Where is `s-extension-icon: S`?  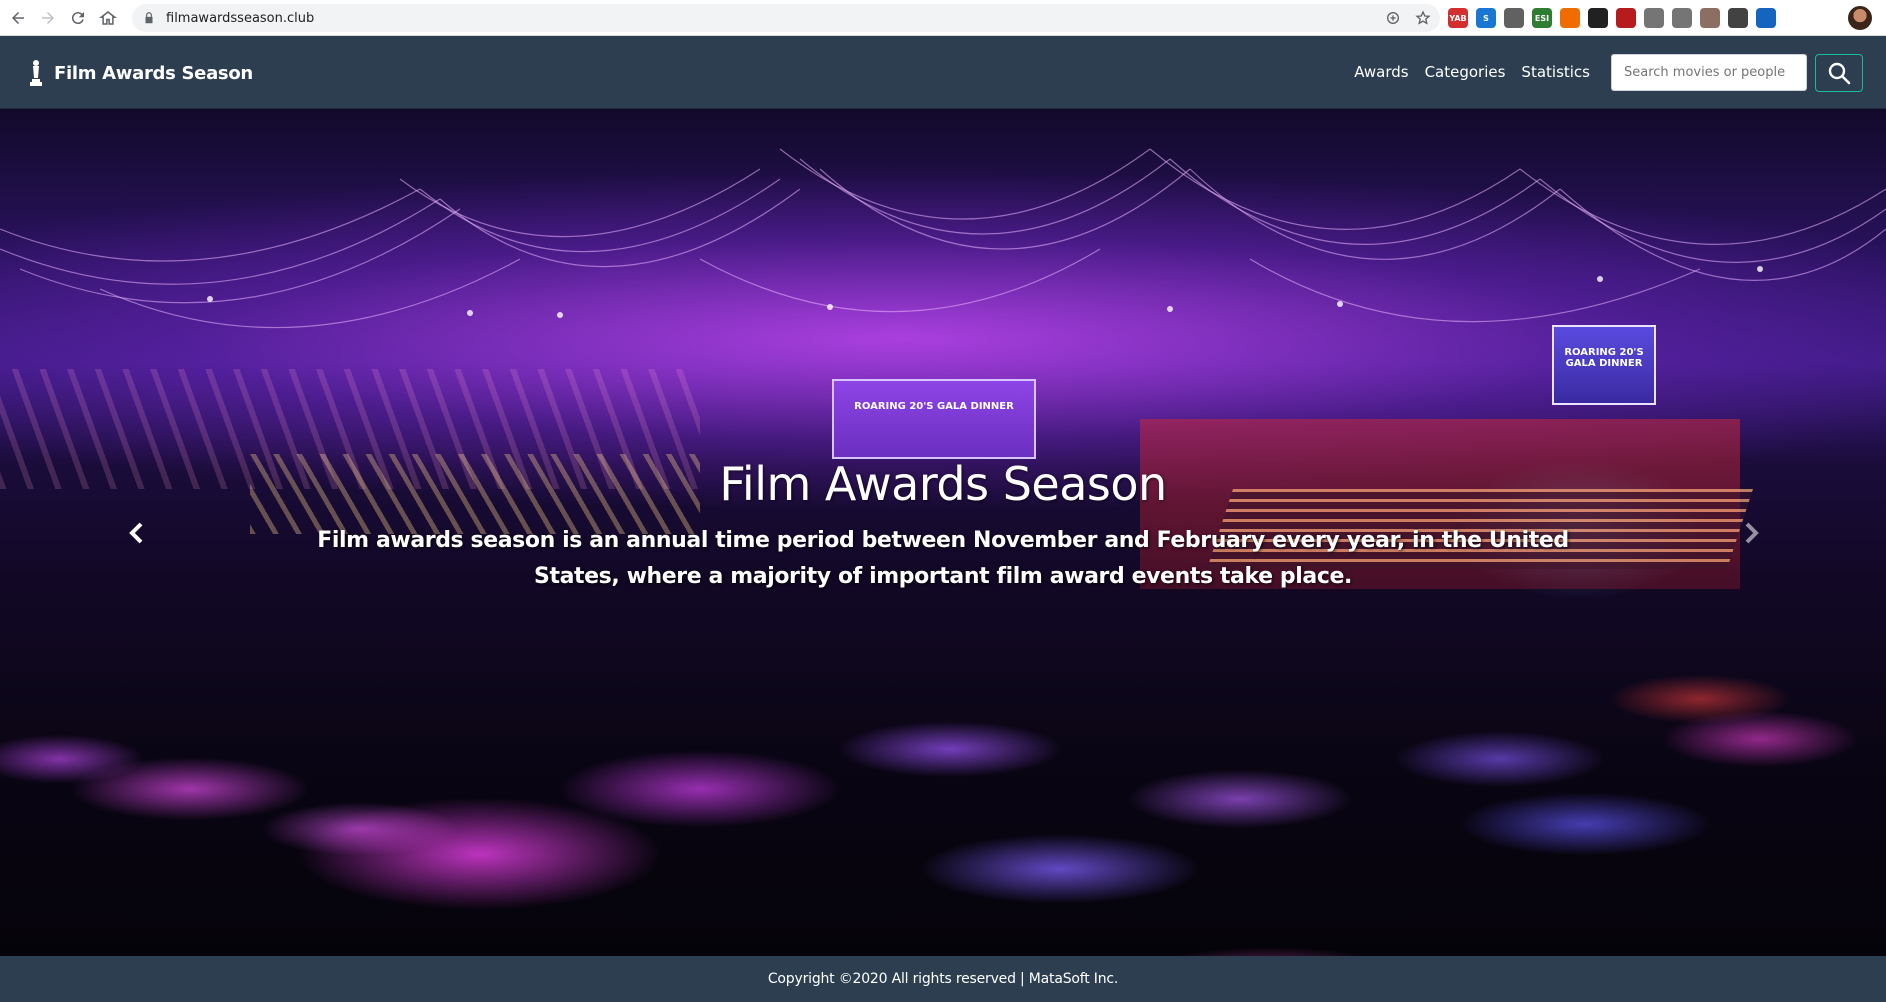 s-extension-icon: S is located at coordinates (1486, 18).